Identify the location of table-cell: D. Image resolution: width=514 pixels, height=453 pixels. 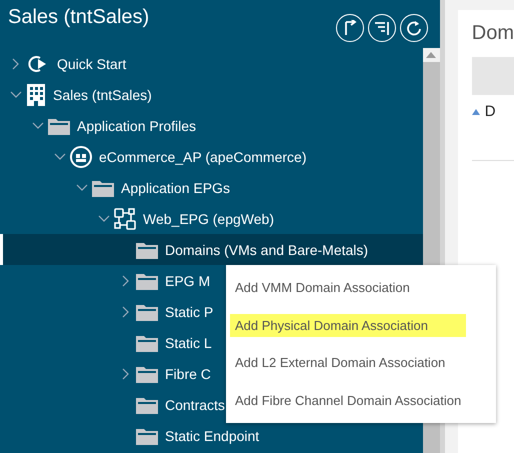
(490, 111).